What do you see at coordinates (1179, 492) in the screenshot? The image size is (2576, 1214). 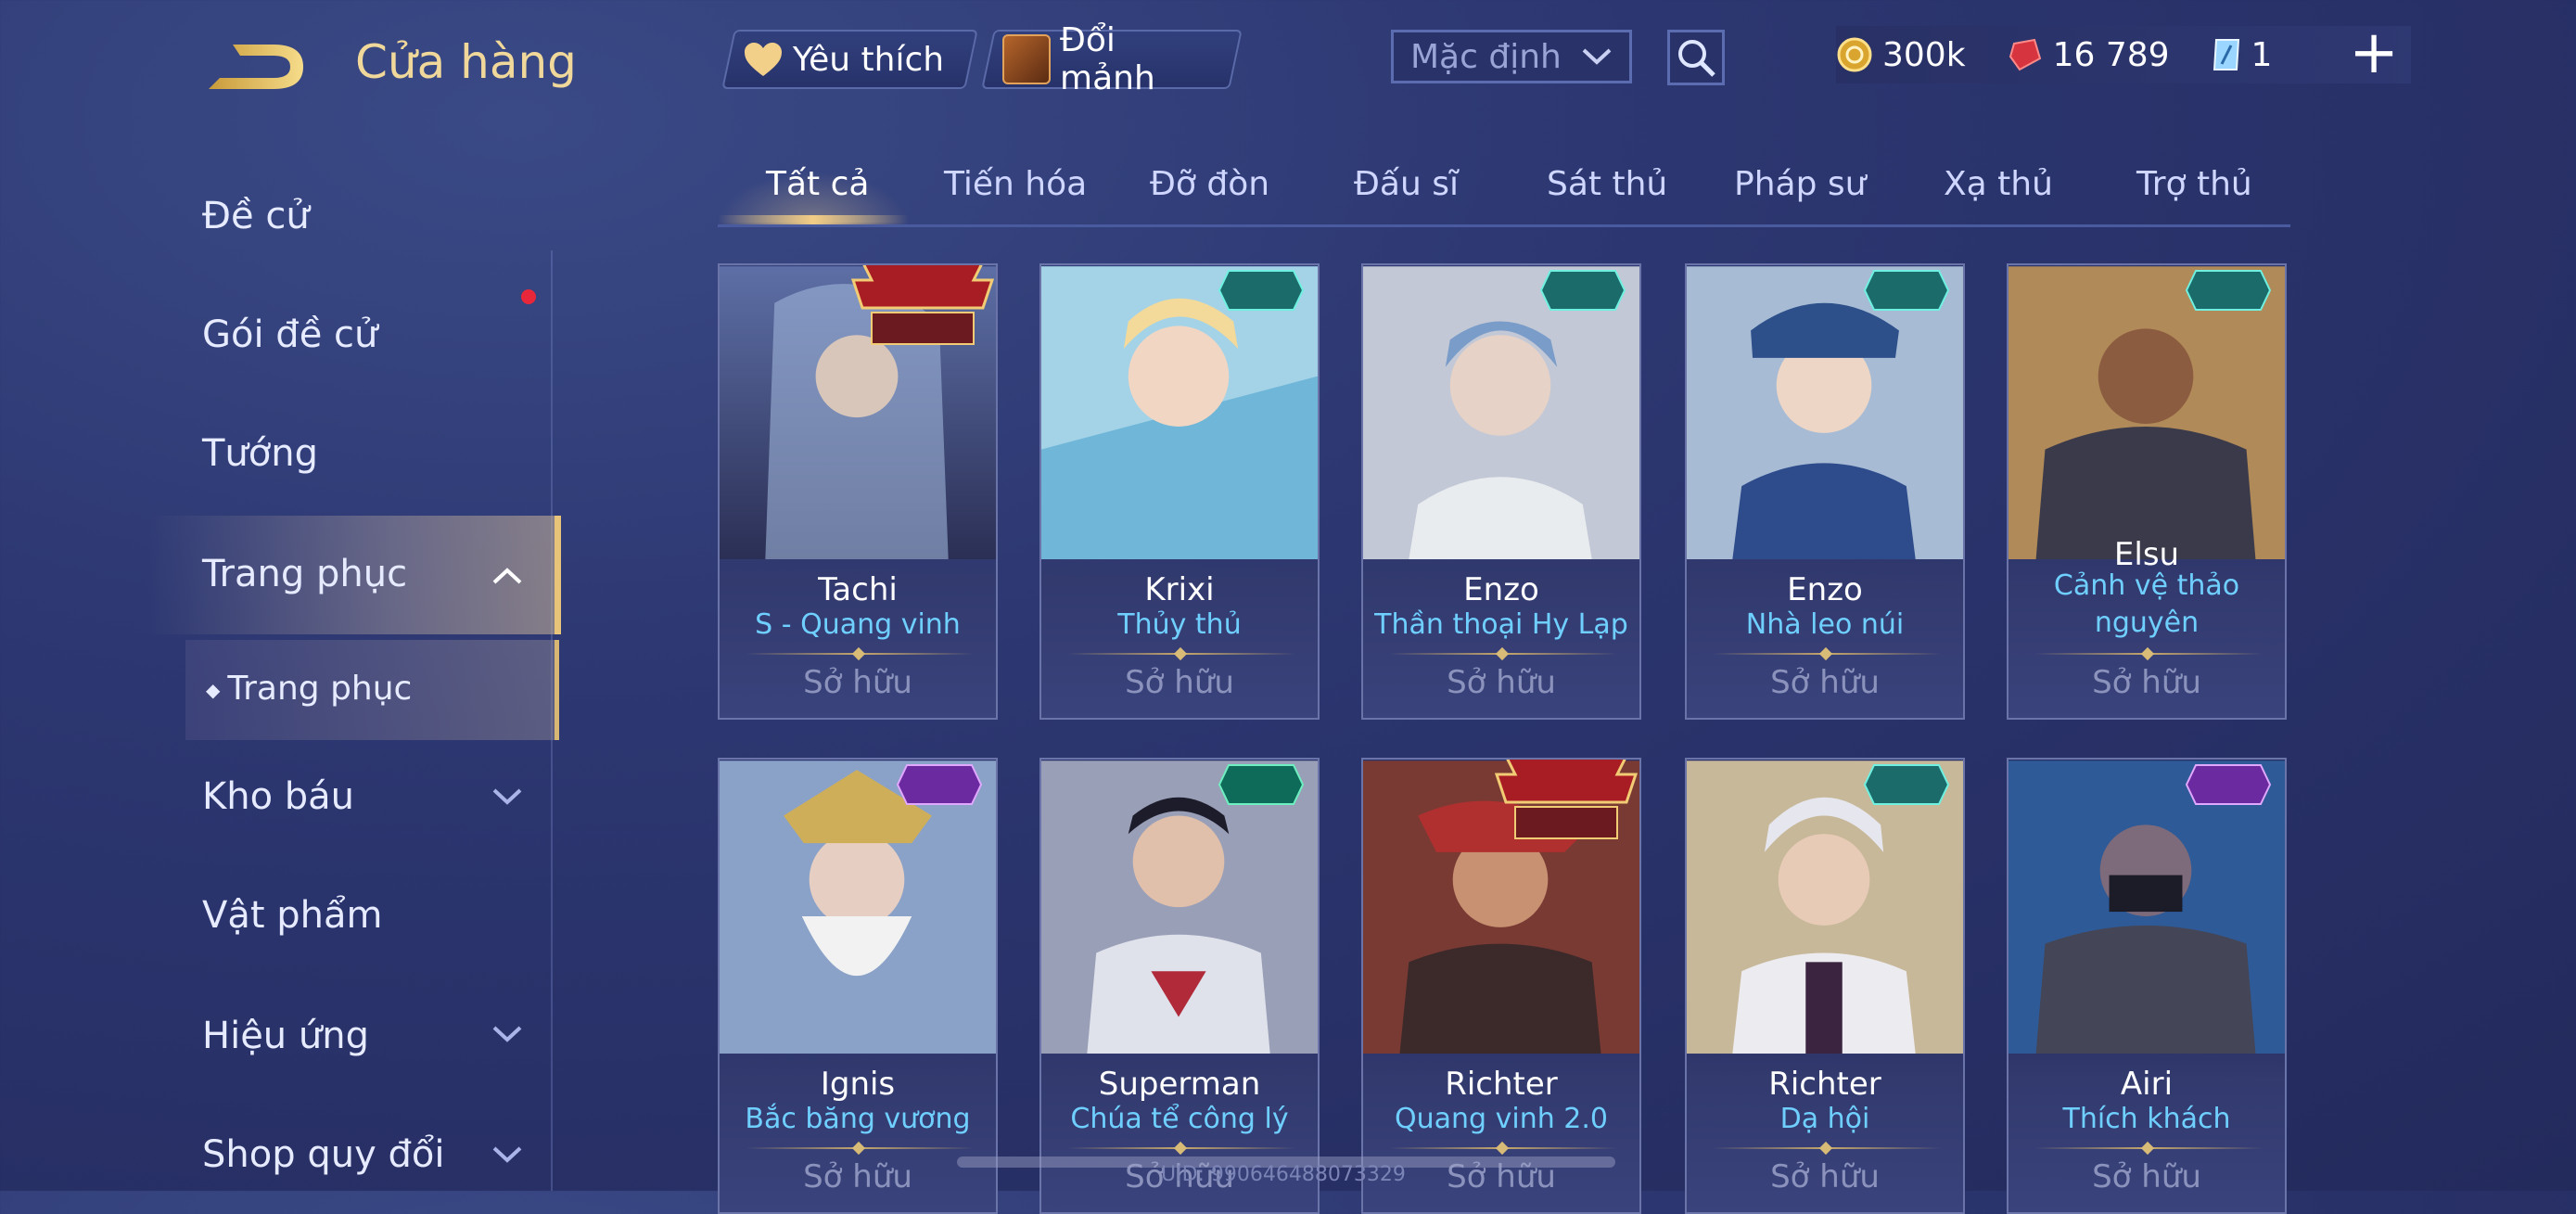 I see `skin-card: Krixi Thủy thủ Sở hữu` at bounding box center [1179, 492].